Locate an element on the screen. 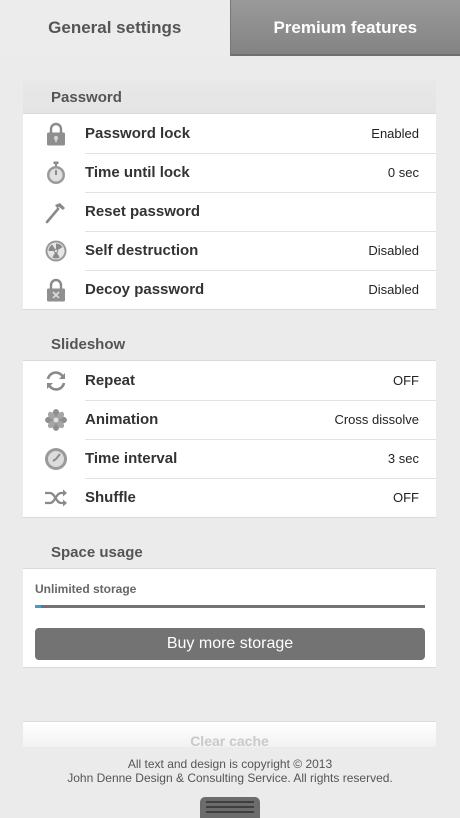  flower-icon is located at coordinates (56, 420).